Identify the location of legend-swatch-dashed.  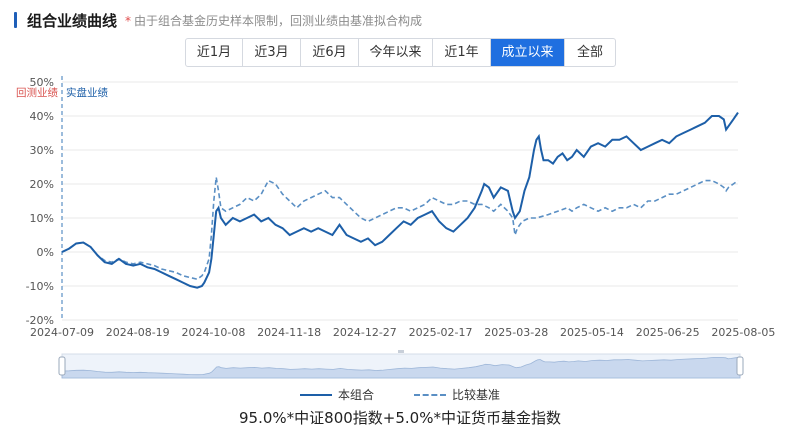
(430, 394).